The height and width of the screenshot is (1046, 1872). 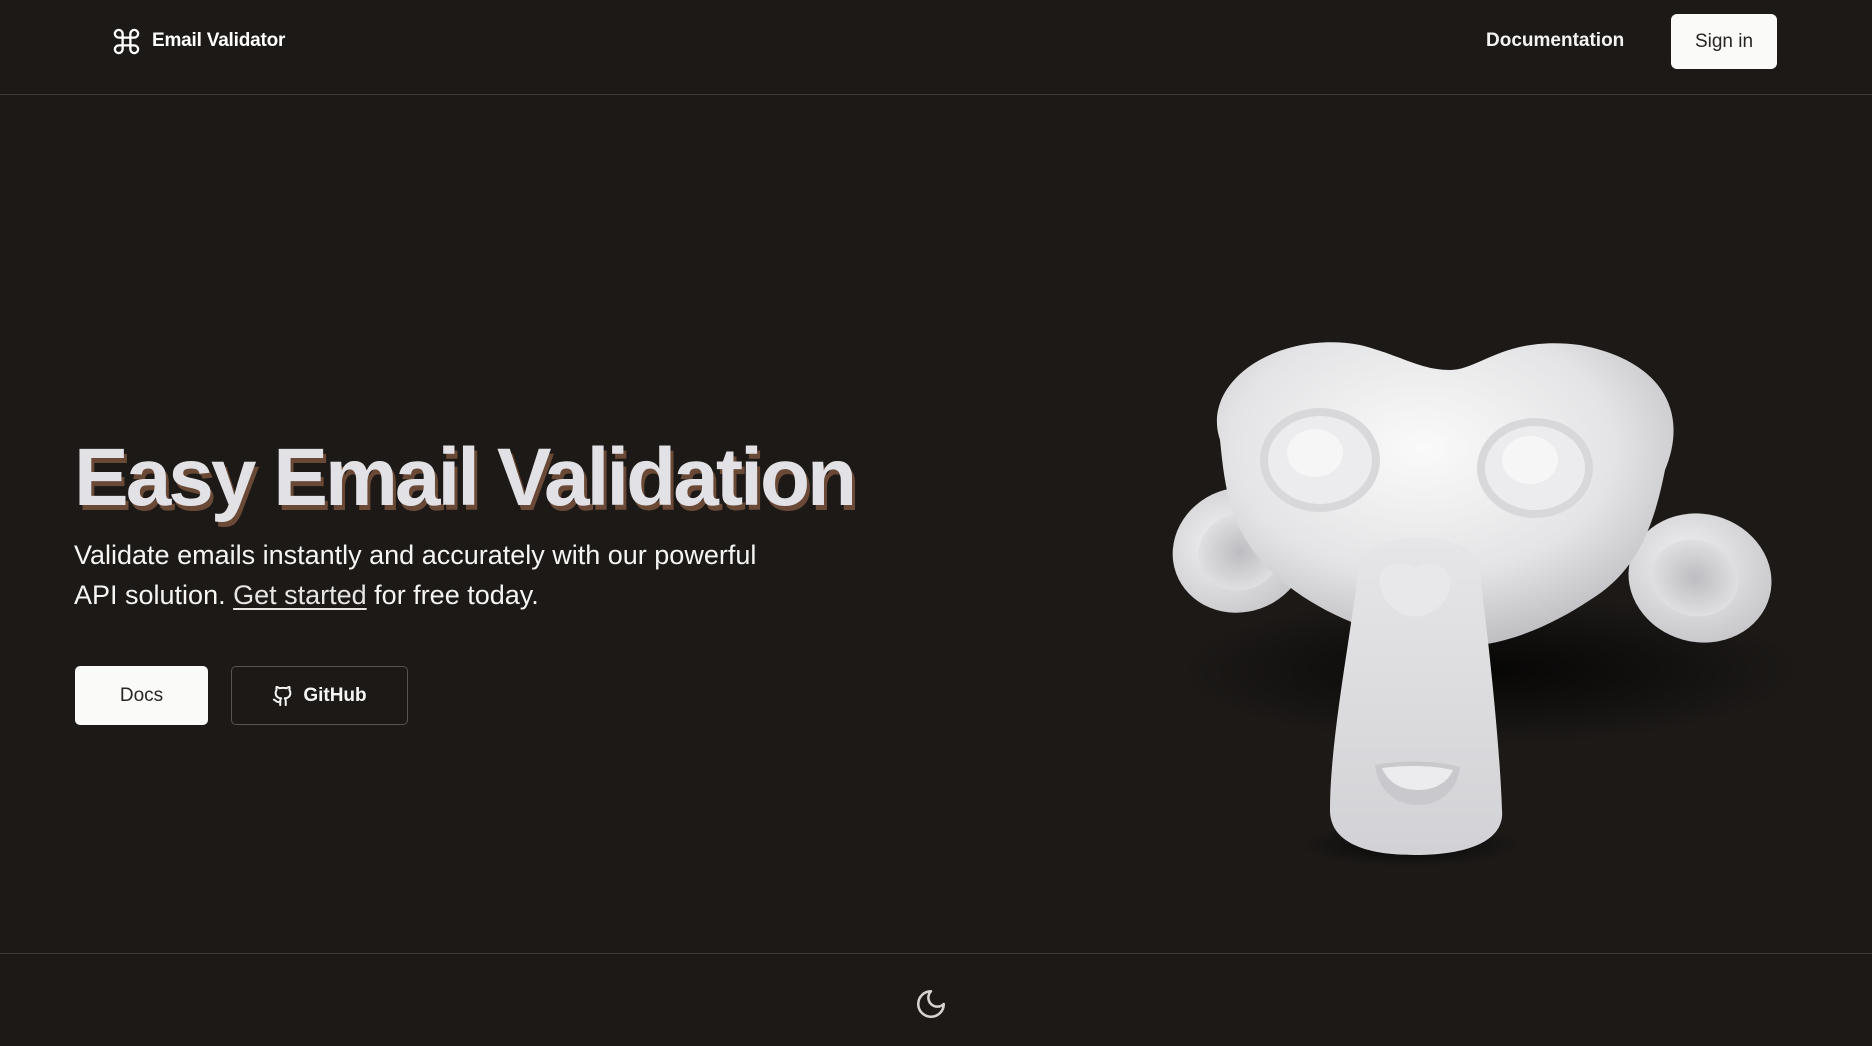 What do you see at coordinates (1555, 42) in the screenshot?
I see `documentation-link: Documentation` at bounding box center [1555, 42].